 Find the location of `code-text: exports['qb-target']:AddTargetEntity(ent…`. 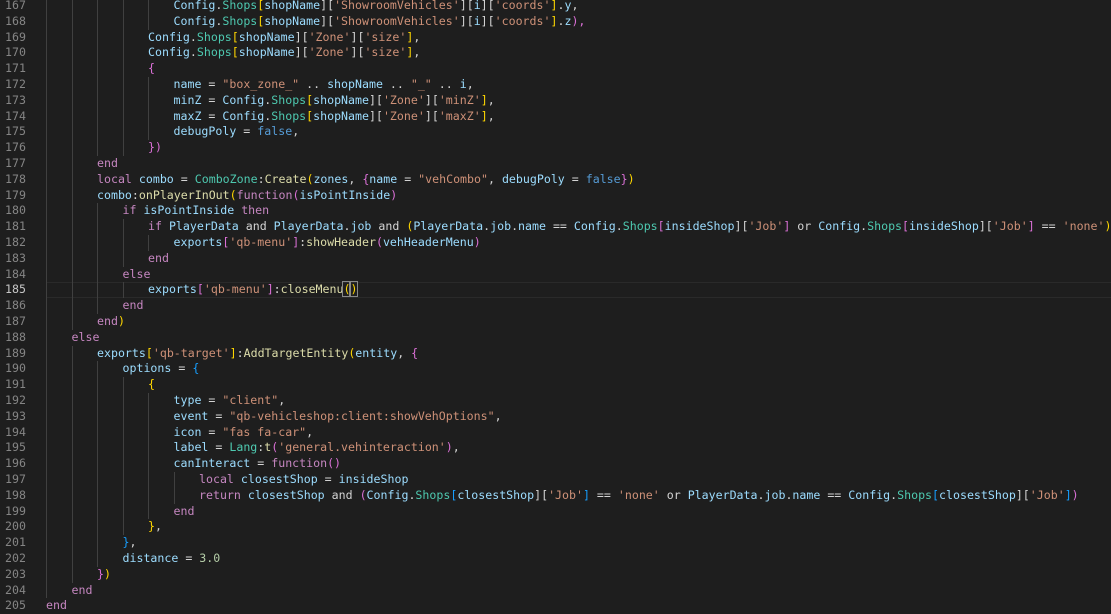

code-text: exports['qb-target']:AddTargetEntity(ent… is located at coordinates (257, 354).